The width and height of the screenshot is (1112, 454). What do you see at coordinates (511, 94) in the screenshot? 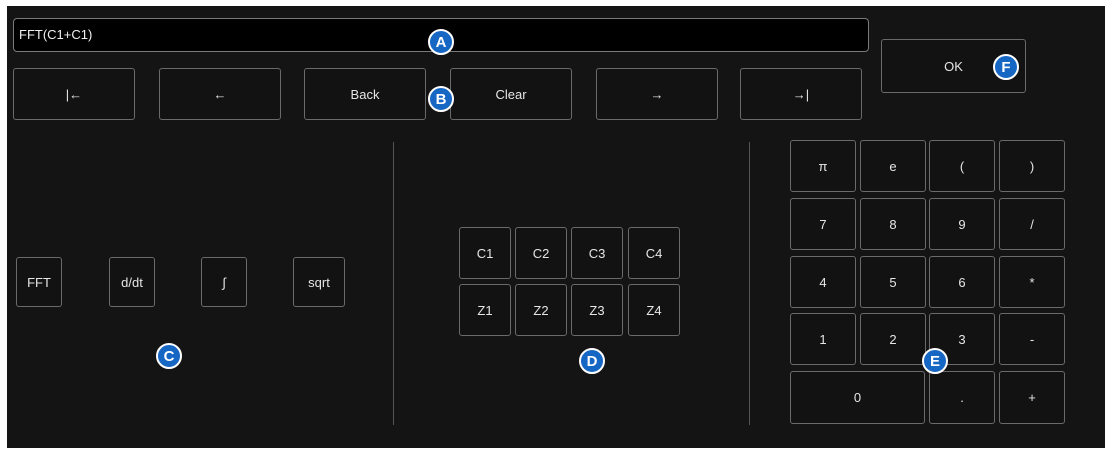
I see `clear-button: Clear` at bounding box center [511, 94].